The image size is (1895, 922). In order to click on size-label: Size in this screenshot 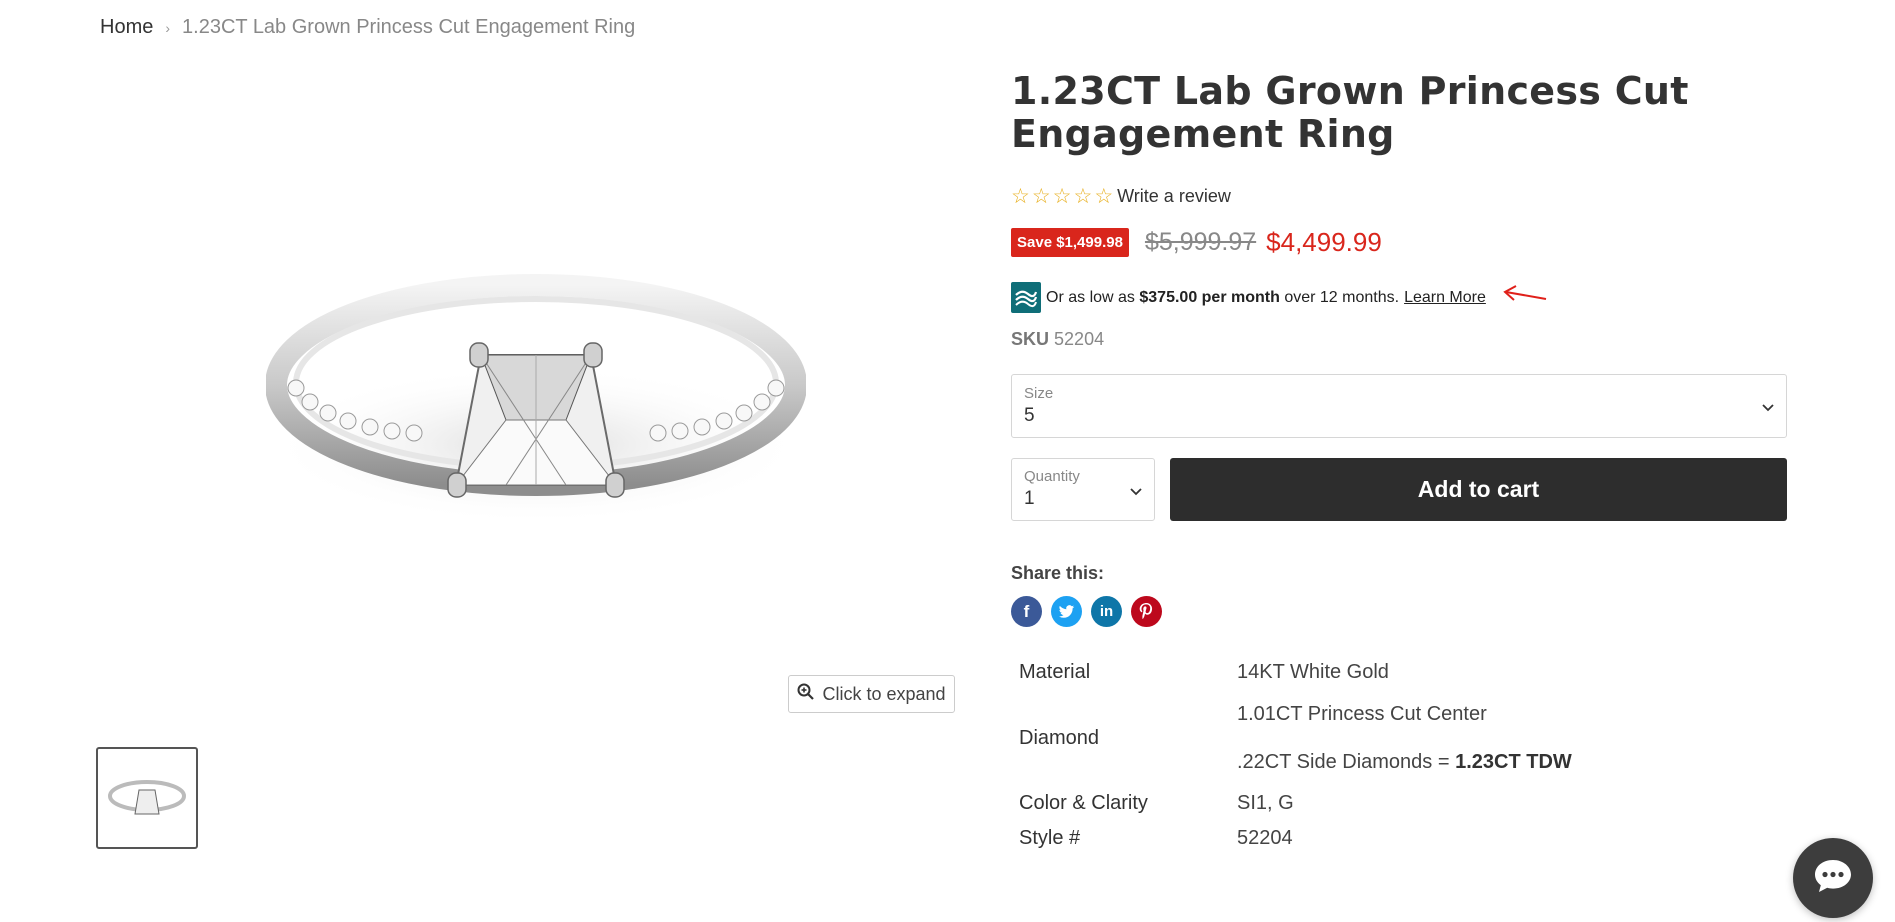, I will do `click(1039, 393)`.